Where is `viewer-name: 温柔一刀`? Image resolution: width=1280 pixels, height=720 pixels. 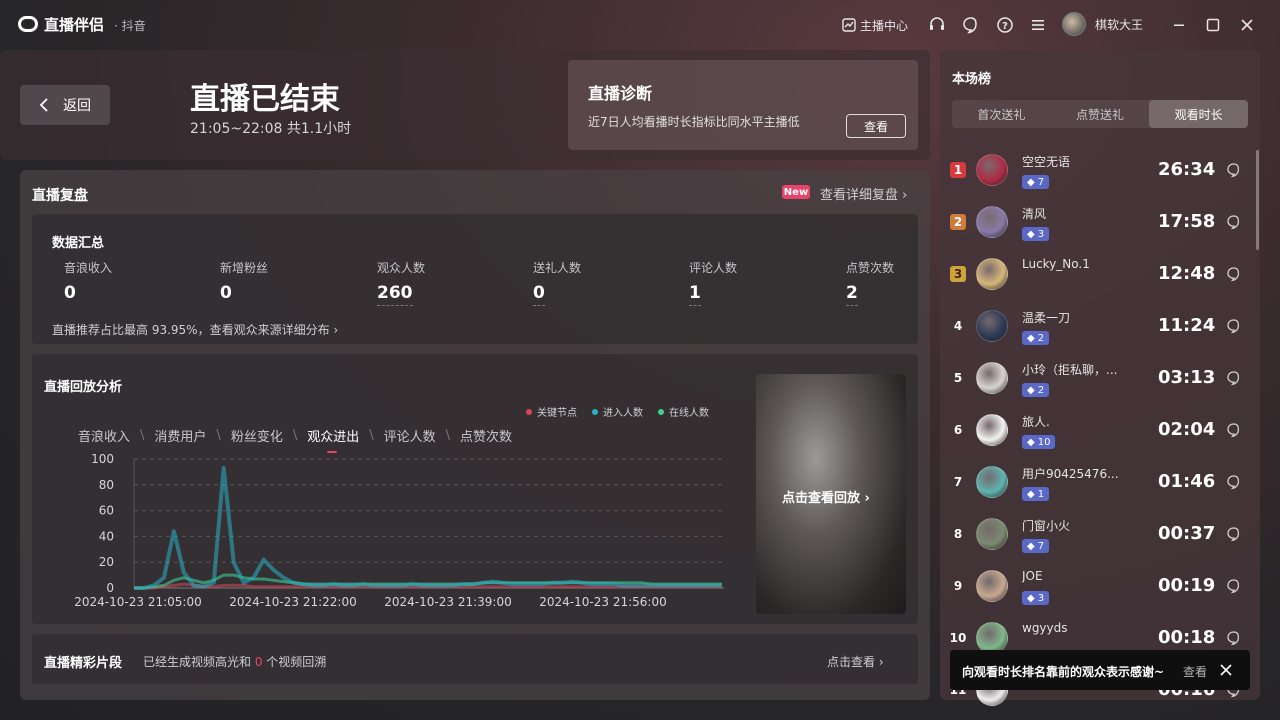
viewer-name: 温柔一刀 is located at coordinates (1046, 318).